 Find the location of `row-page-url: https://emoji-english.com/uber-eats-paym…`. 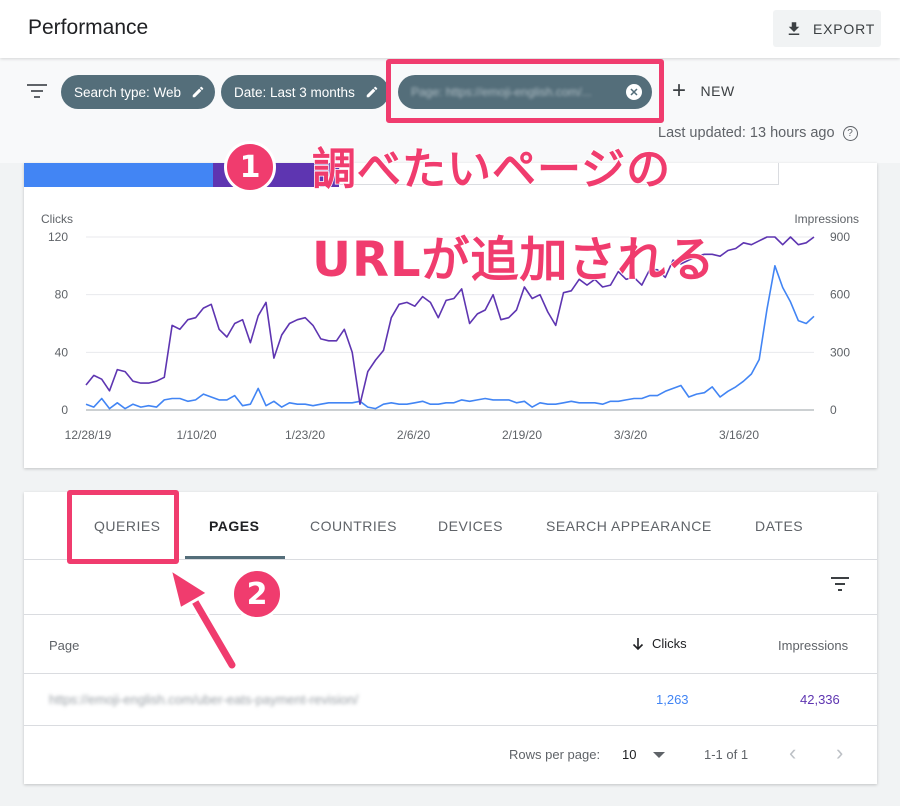

row-page-url: https://emoji-english.com/uber-eats-paym… is located at coordinates (203, 699).